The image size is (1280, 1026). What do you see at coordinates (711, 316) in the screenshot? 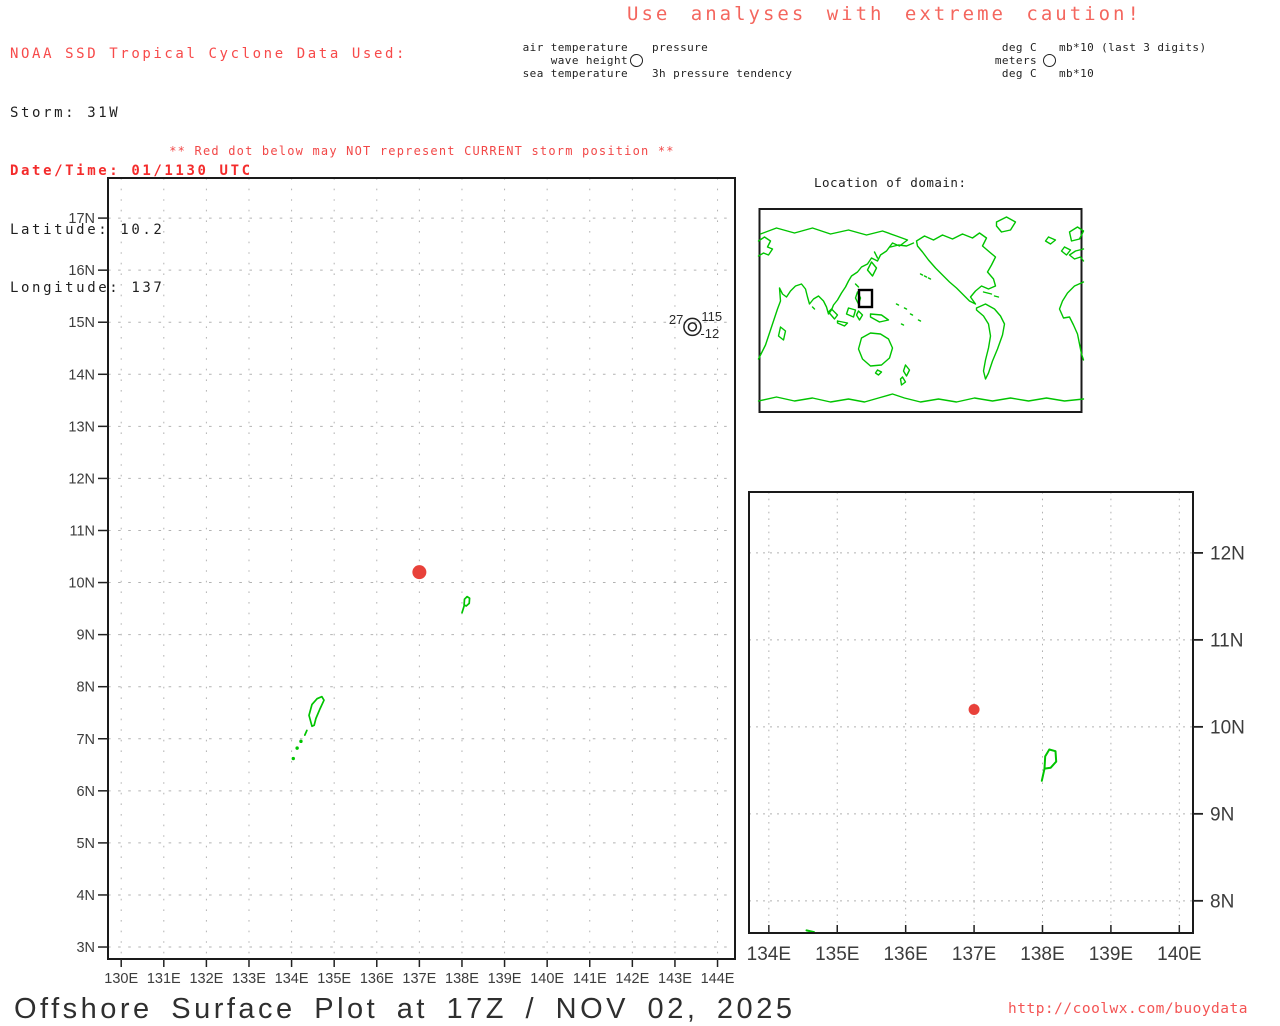
I see `station-pressure: 115` at bounding box center [711, 316].